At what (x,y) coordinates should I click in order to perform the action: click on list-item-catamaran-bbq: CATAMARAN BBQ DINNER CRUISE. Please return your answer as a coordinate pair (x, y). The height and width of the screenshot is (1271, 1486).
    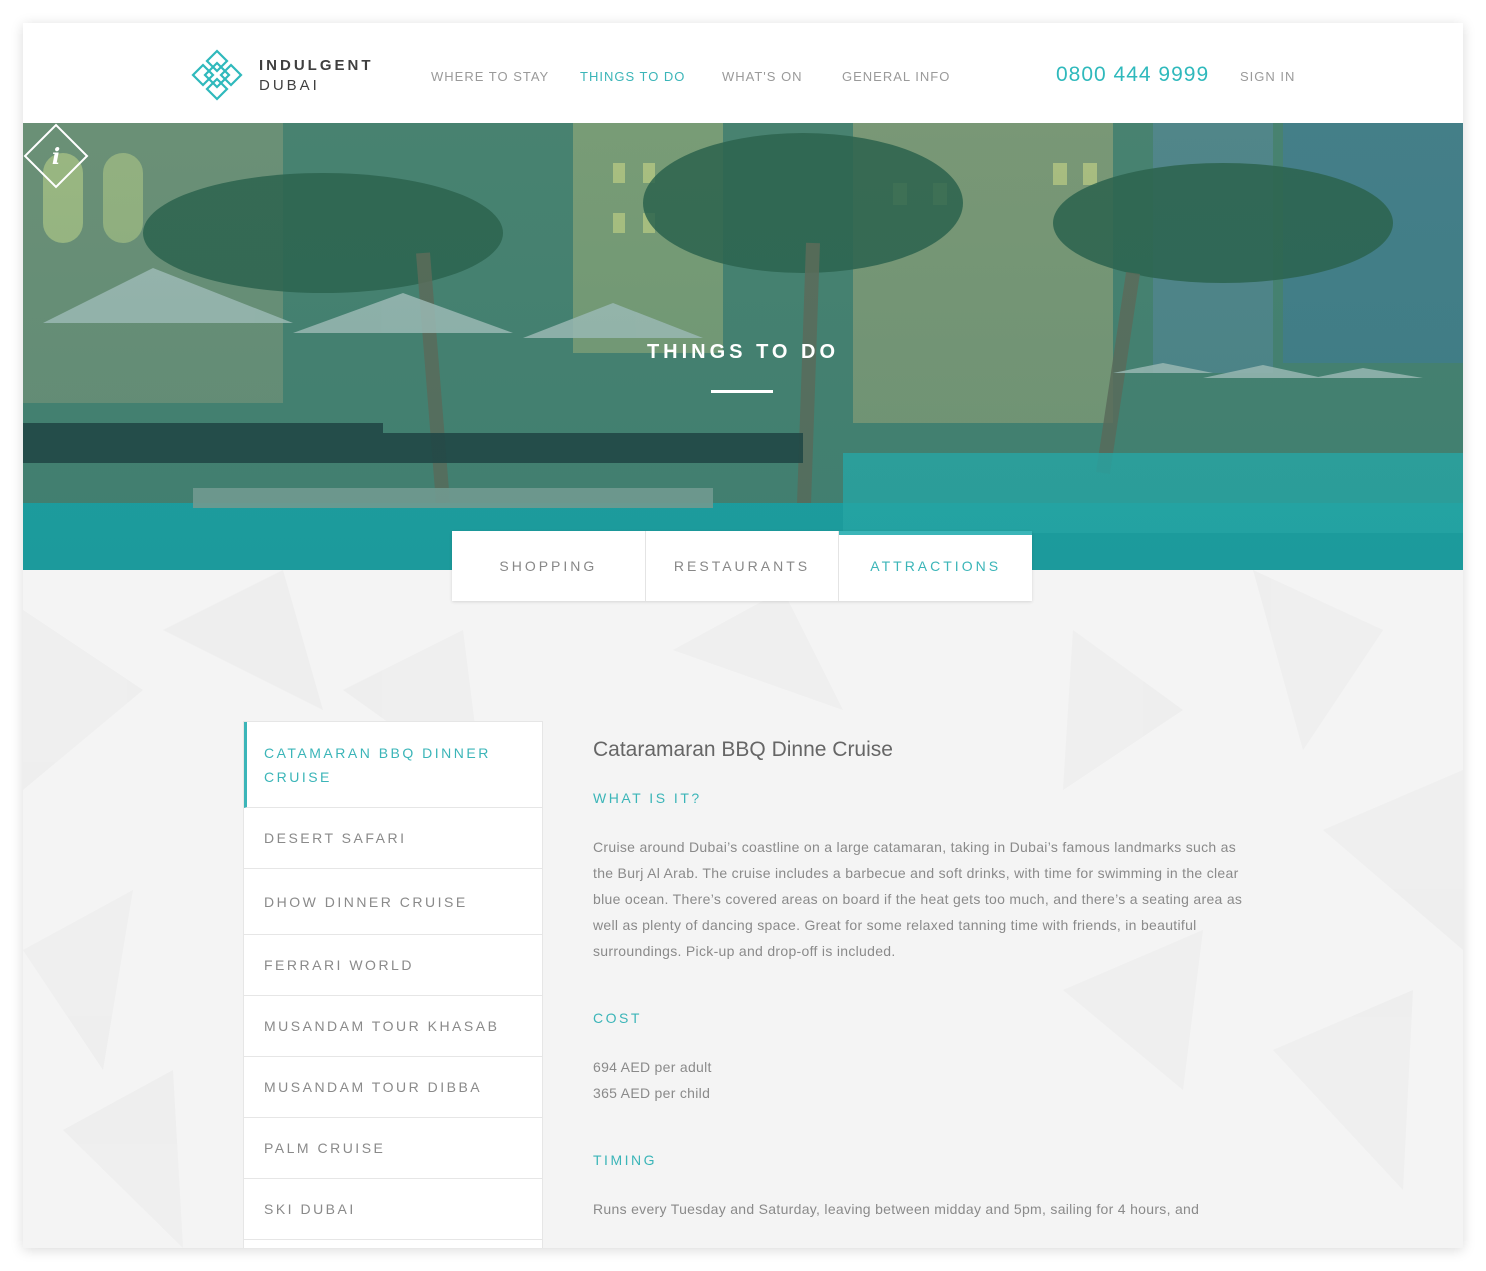
    Looking at the image, I should click on (393, 765).